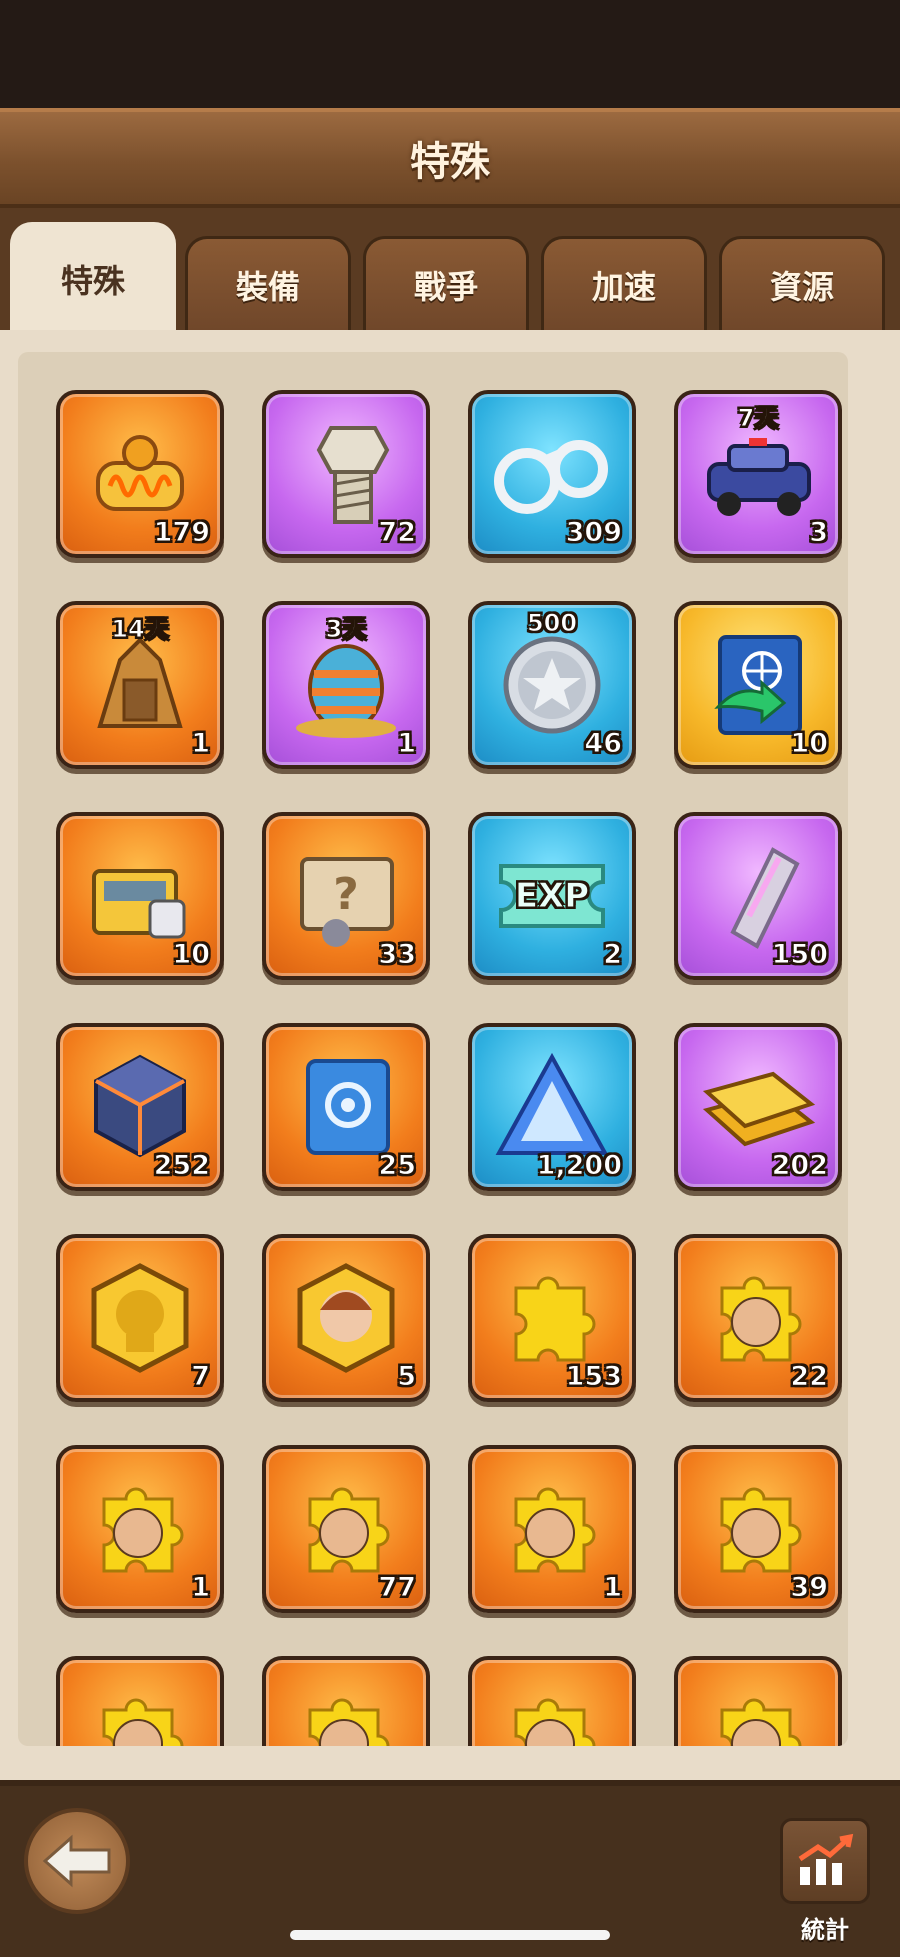  What do you see at coordinates (802, 283) in the screenshot?
I see `tab-resources: 資源` at bounding box center [802, 283].